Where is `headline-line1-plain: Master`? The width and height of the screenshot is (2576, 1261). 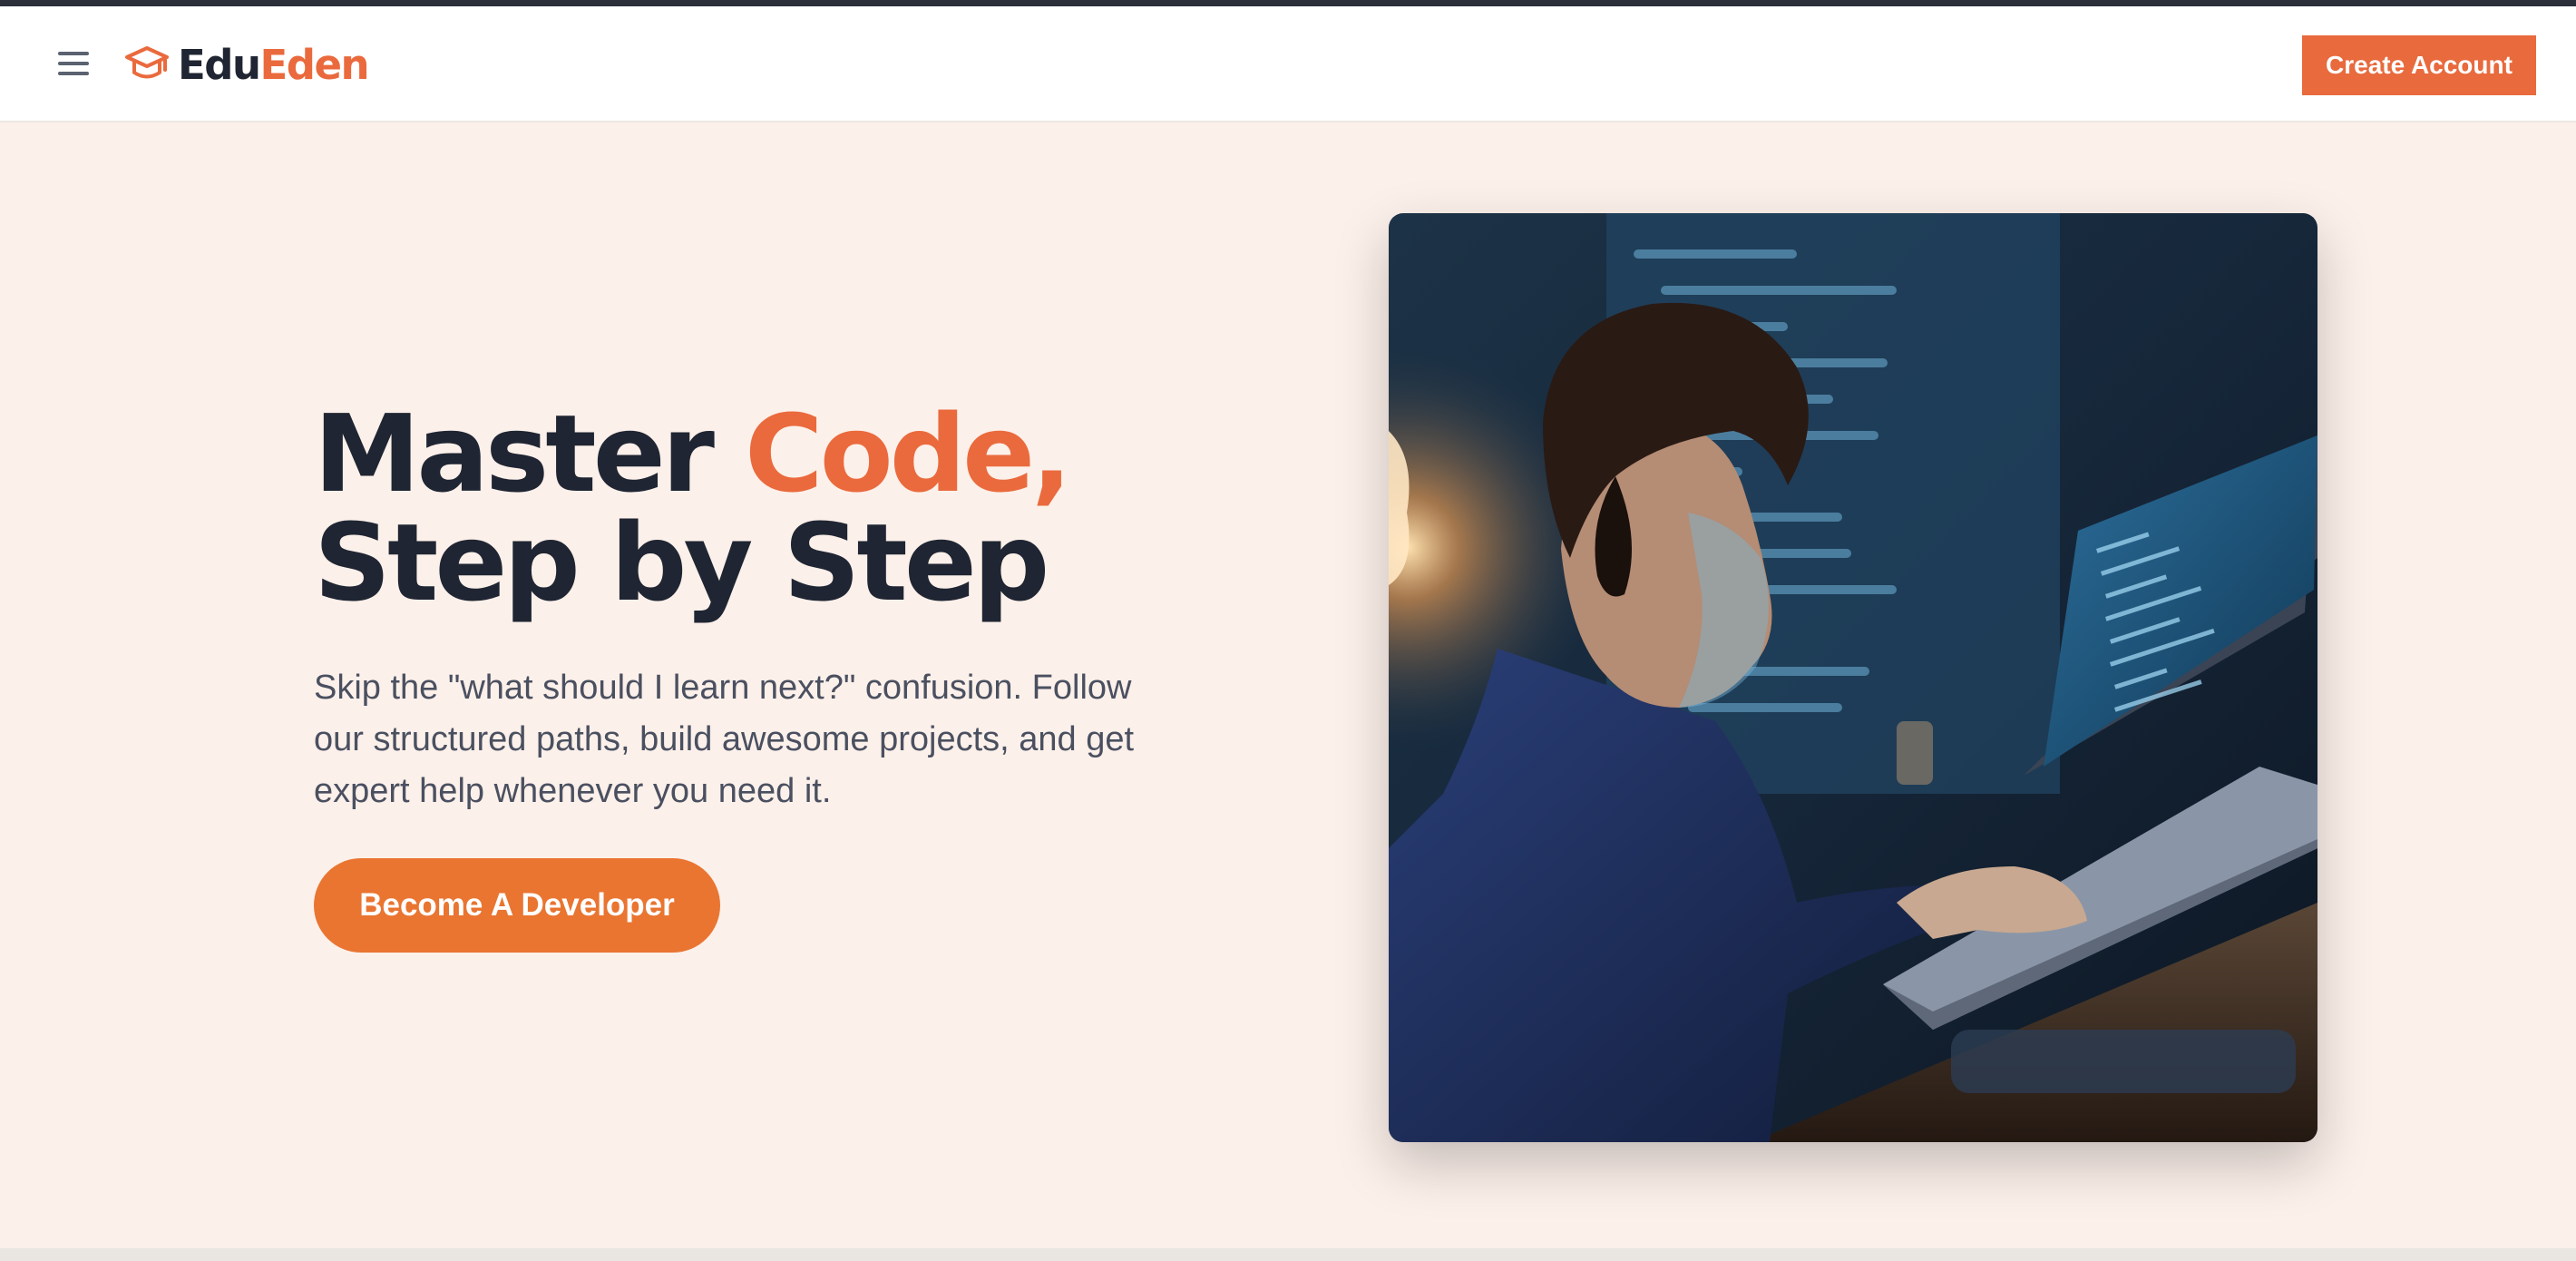 headline-line1-plain: Master is located at coordinates (529, 454).